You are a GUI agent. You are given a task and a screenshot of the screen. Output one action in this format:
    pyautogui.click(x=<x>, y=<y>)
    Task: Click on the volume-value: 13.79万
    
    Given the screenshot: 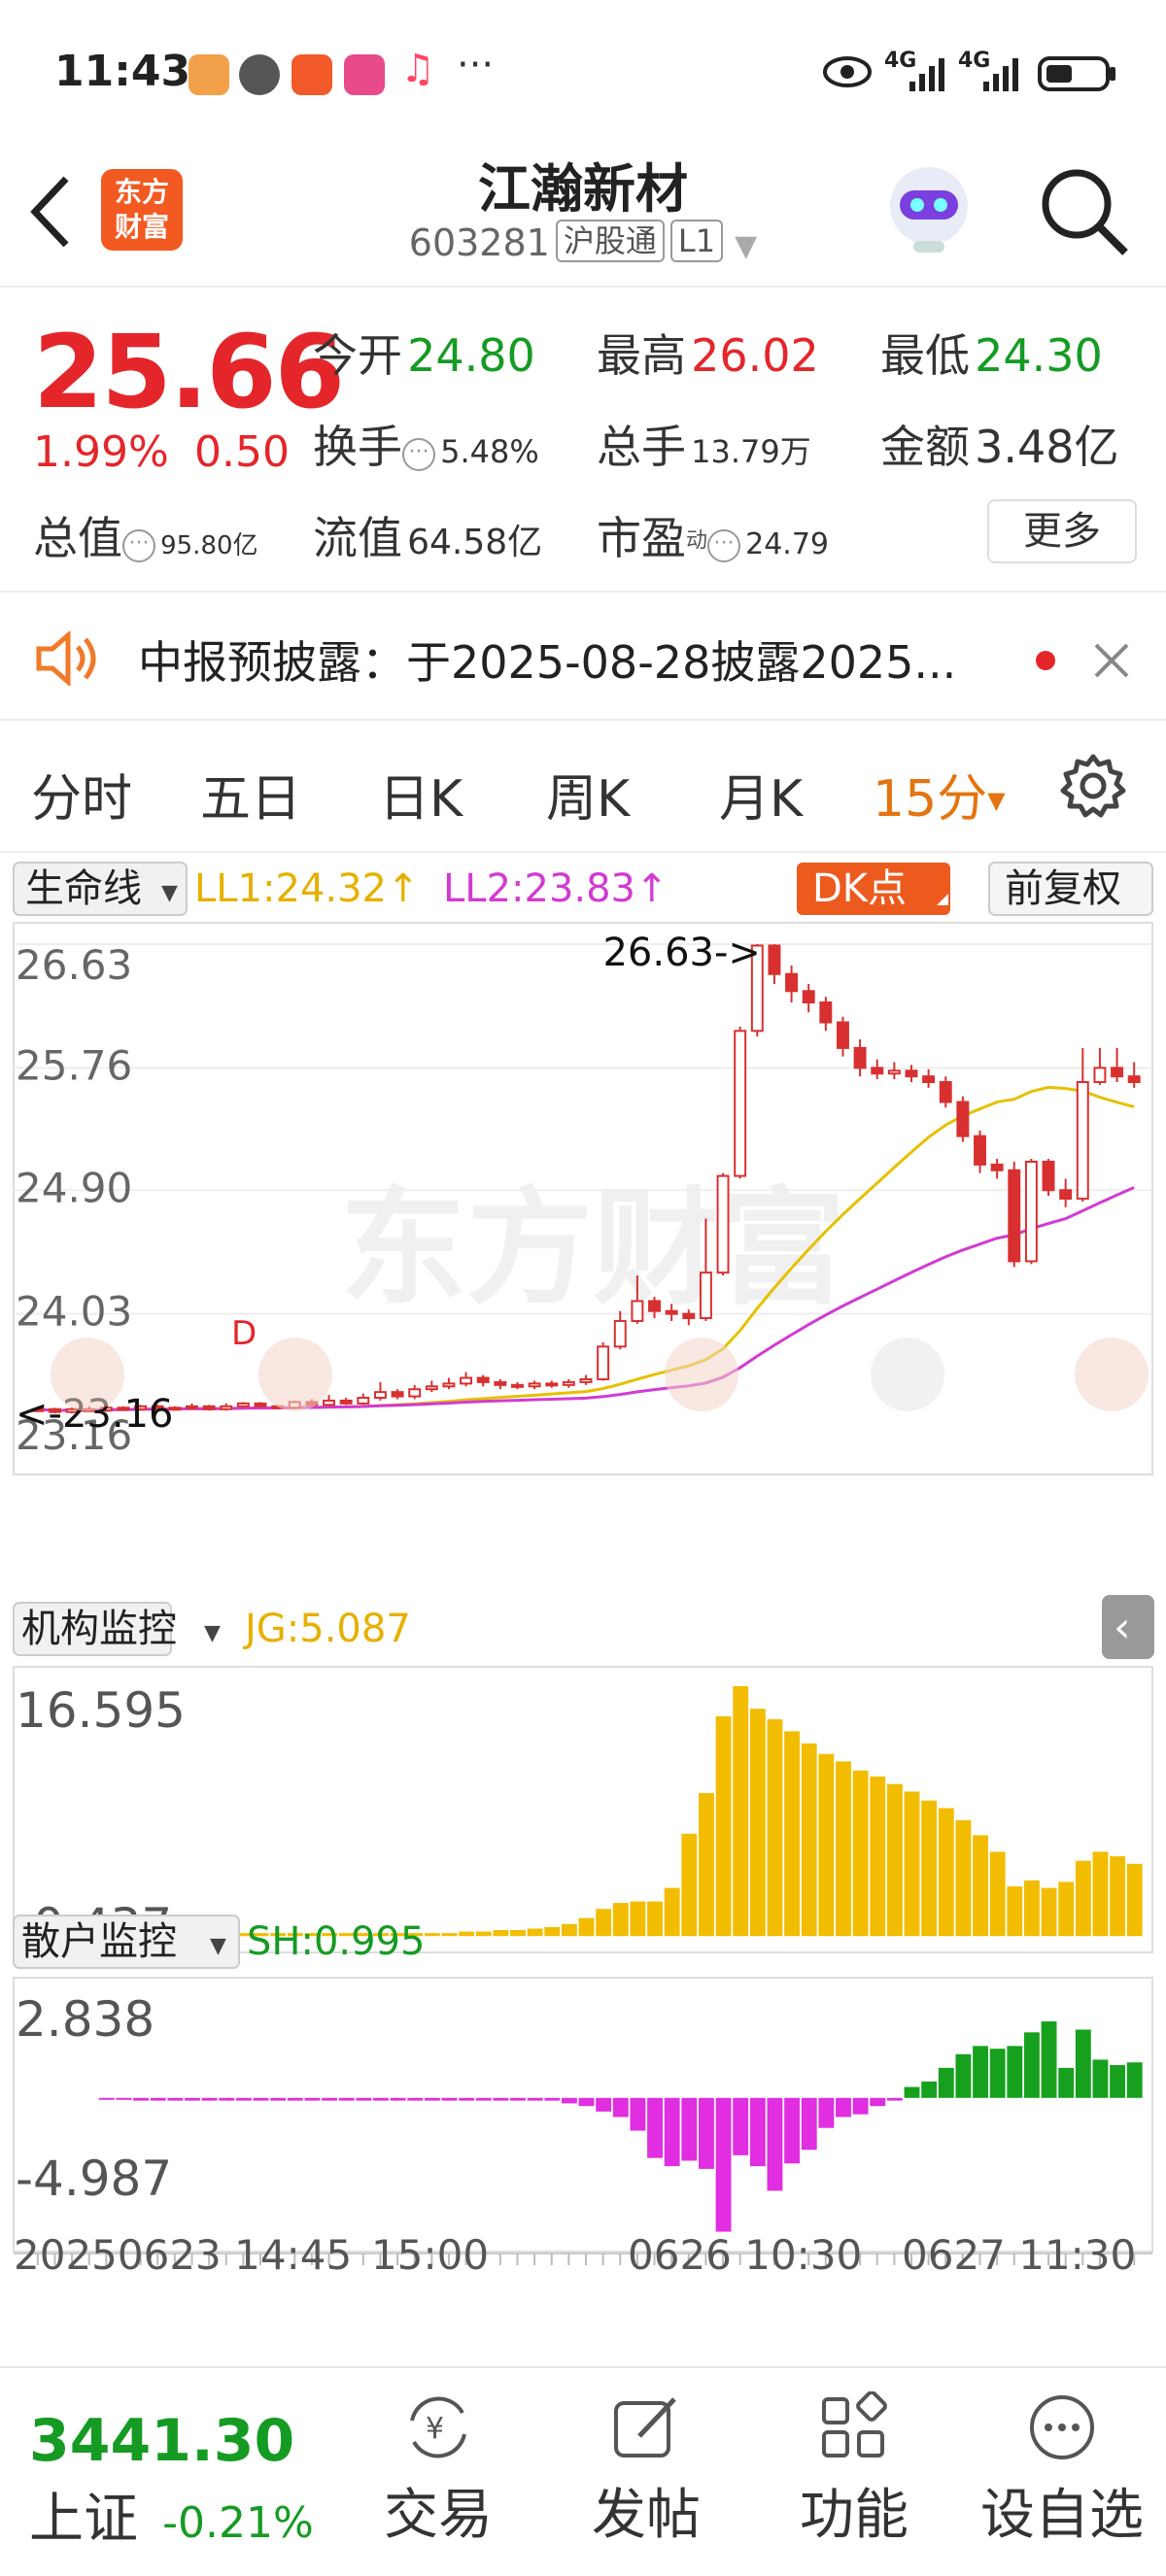 What is the action you would take?
    pyautogui.click(x=751, y=451)
    